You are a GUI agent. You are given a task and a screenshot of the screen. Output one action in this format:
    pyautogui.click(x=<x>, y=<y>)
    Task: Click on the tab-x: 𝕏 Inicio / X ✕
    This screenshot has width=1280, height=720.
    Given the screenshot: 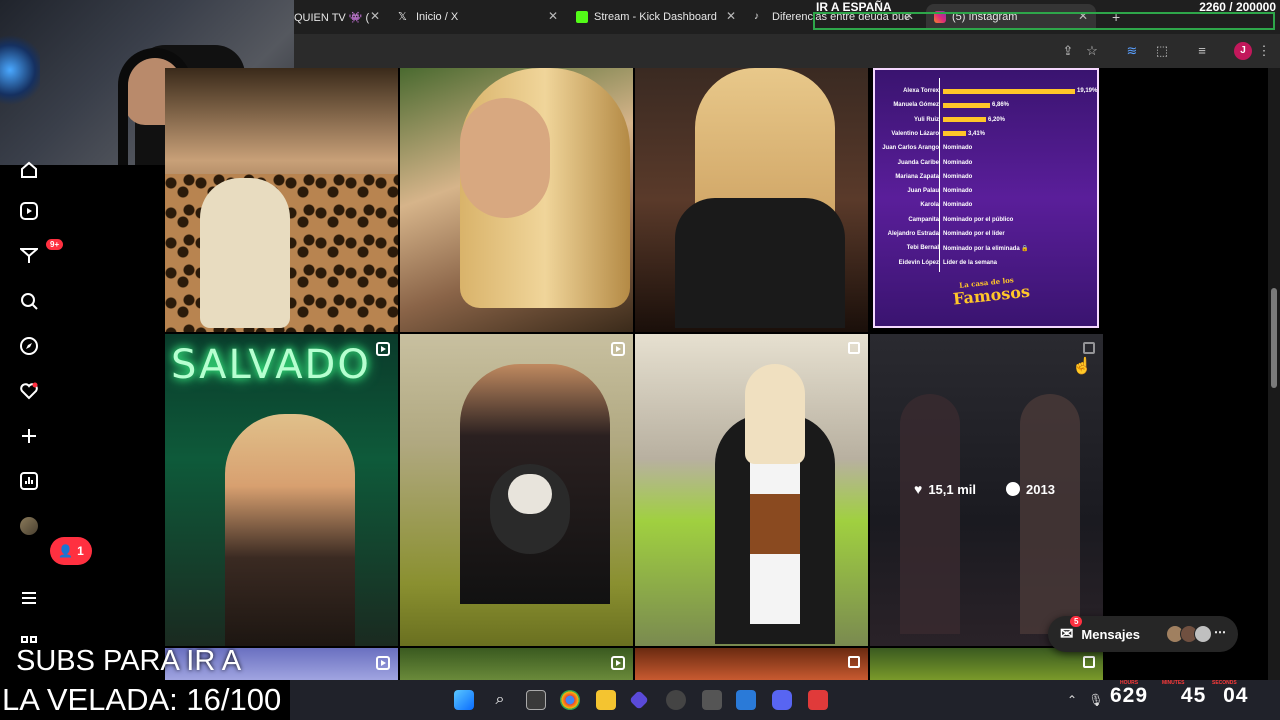 What is the action you would take?
    pyautogui.click(x=478, y=17)
    